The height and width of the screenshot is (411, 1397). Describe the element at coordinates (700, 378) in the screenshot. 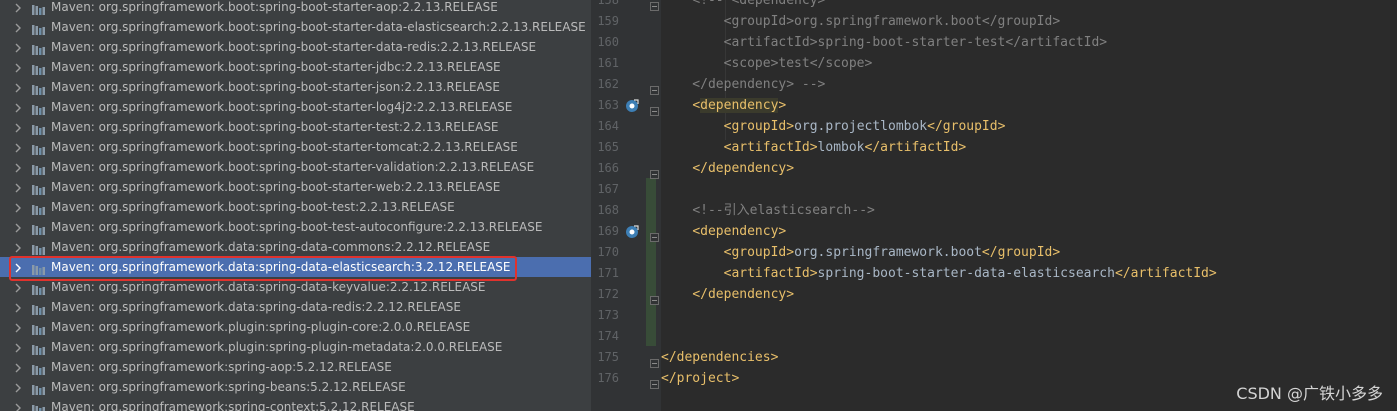

I see `code-line: </project>` at that location.